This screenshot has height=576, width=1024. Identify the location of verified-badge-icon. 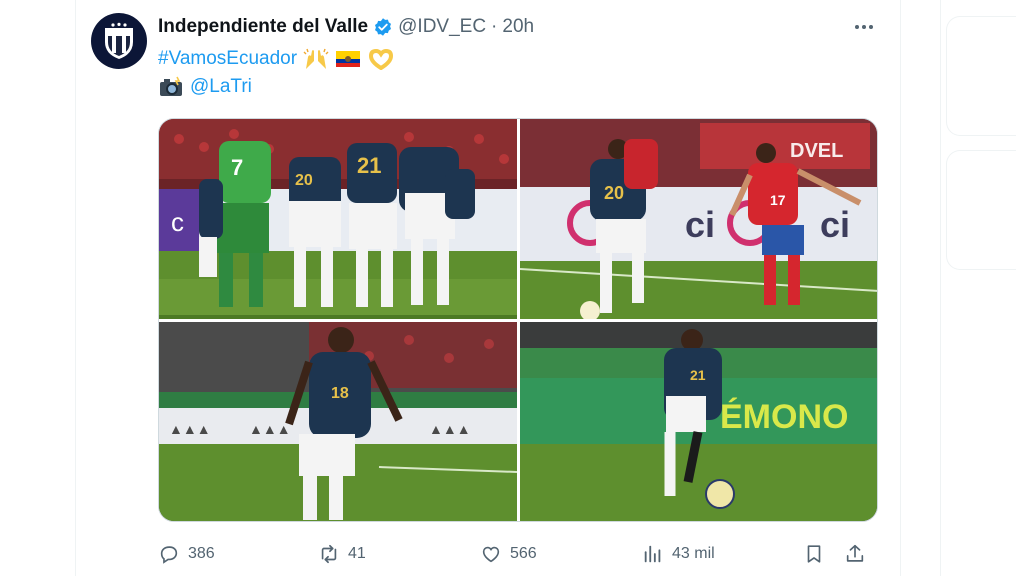
(383, 27).